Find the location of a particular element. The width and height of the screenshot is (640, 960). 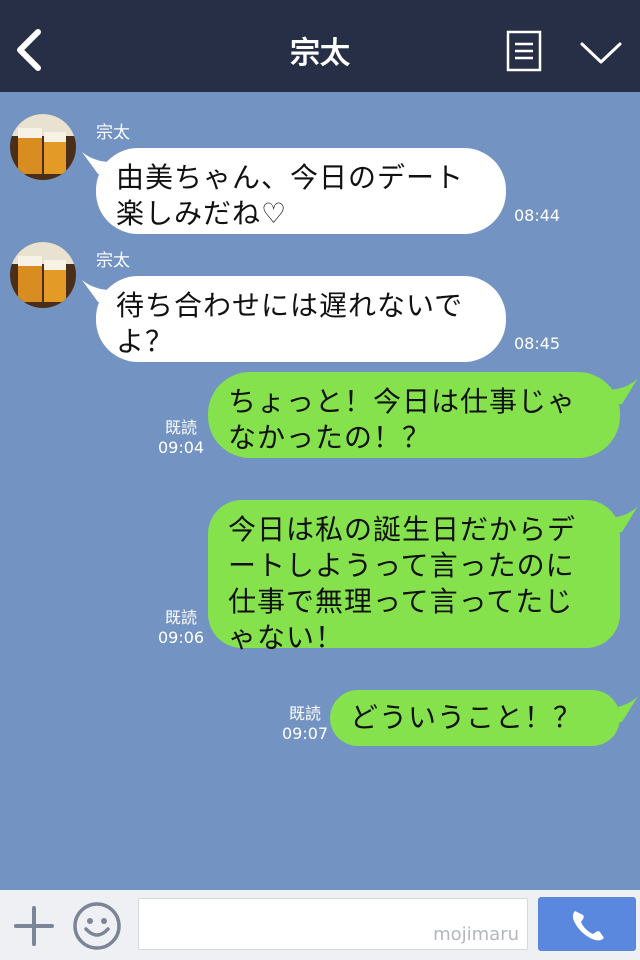

message-bubble: 由美ちゃん、今日のデート 楽しみだね♡ is located at coordinates (301, 191).